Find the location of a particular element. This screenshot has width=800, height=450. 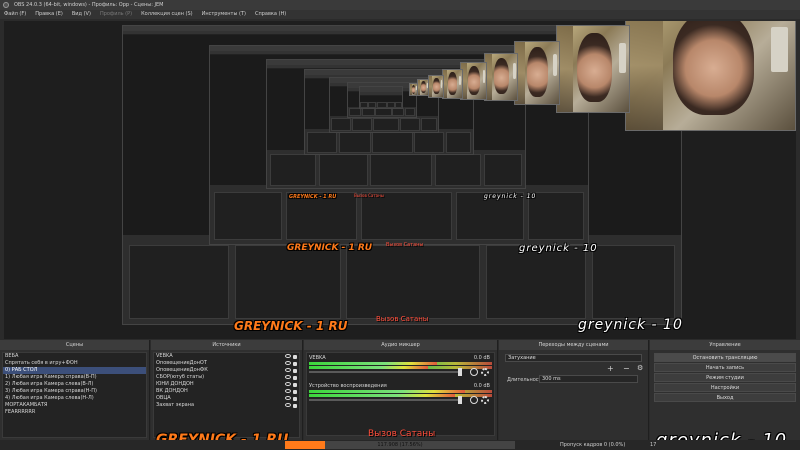

scene-item: Спрятать себя в игру+ФОН is located at coordinates (74, 363).